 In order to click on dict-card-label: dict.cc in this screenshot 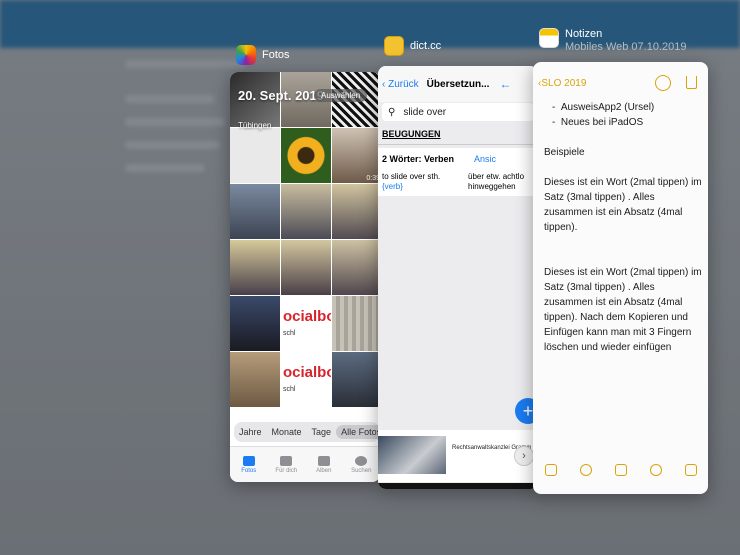, I will do `click(412, 46)`.